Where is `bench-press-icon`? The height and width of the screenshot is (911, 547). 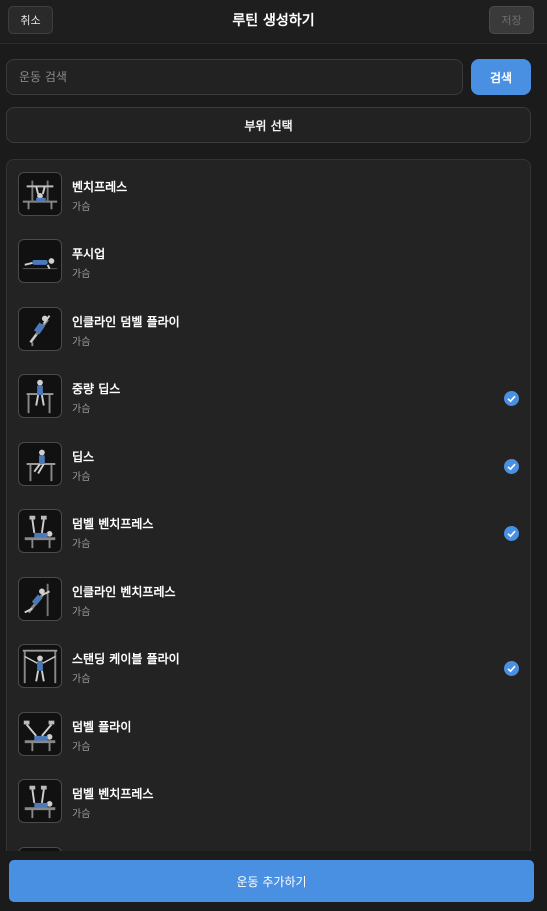
bench-press-icon is located at coordinates (40, 194).